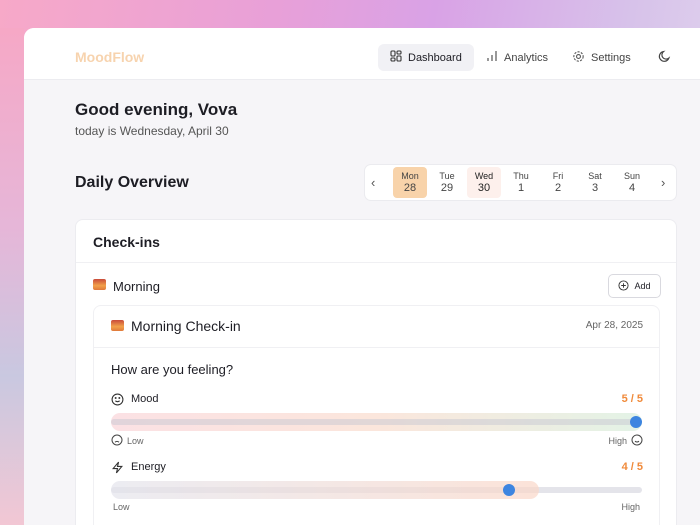  I want to click on add-button: Add, so click(634, 286).